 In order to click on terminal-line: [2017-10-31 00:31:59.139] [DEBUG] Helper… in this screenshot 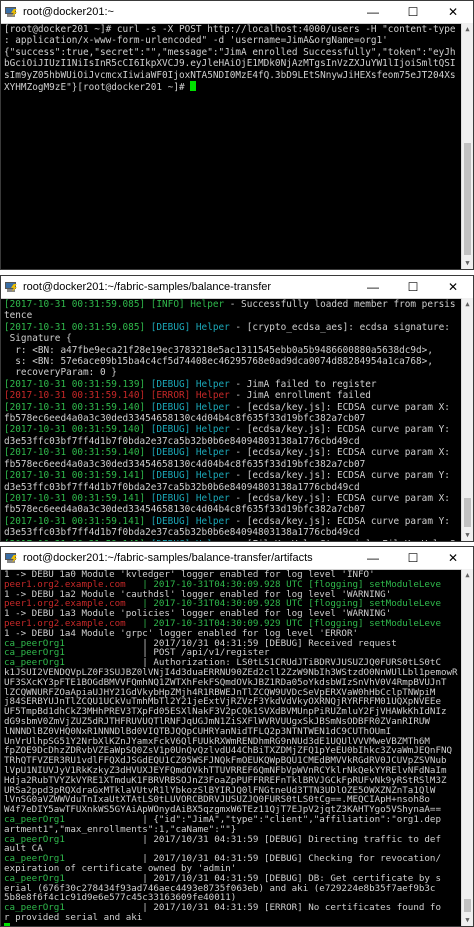, I will do `click(231, 384)`.